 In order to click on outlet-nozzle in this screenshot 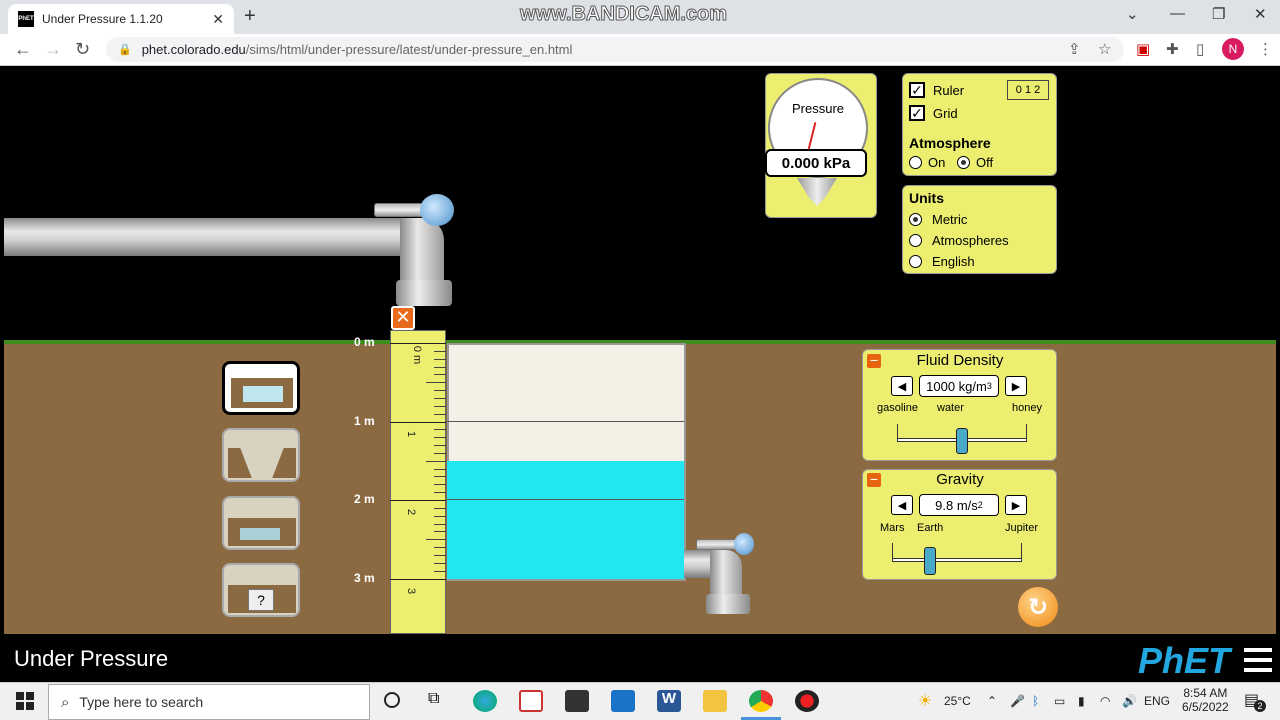, I will do `click(728, 604)`.